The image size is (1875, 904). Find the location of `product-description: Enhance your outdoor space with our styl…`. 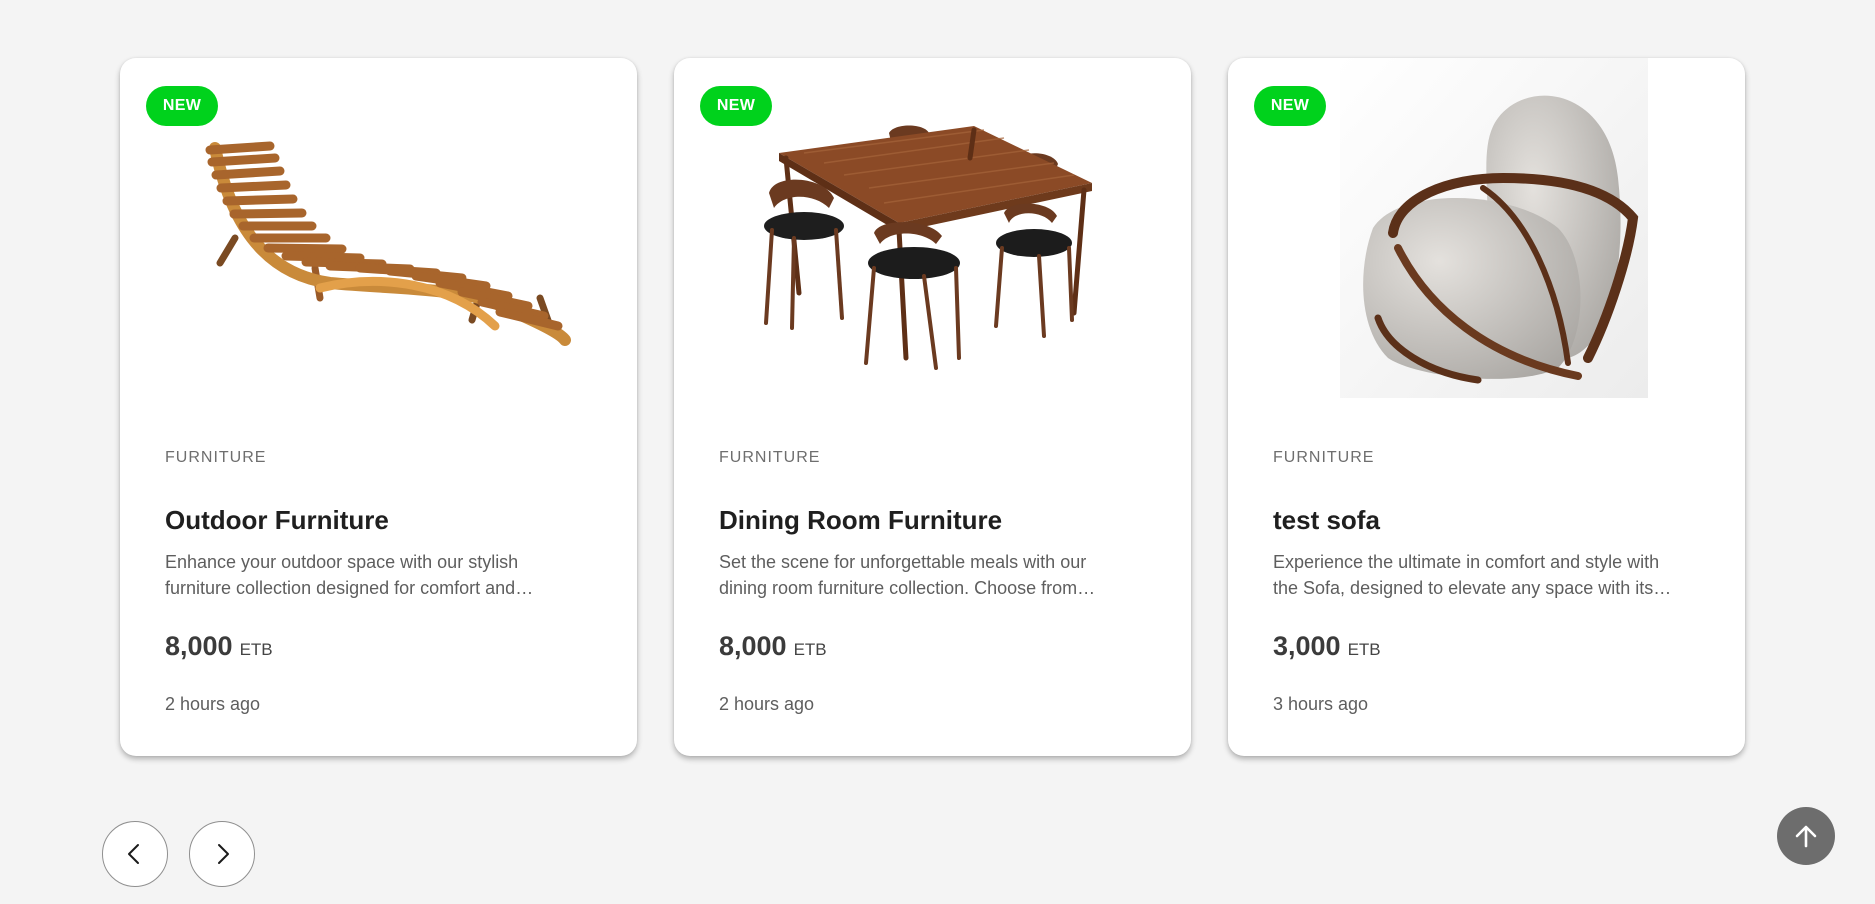

product-description: Enhance your outdoor space with our styl… is located at coordinates (342, 575).